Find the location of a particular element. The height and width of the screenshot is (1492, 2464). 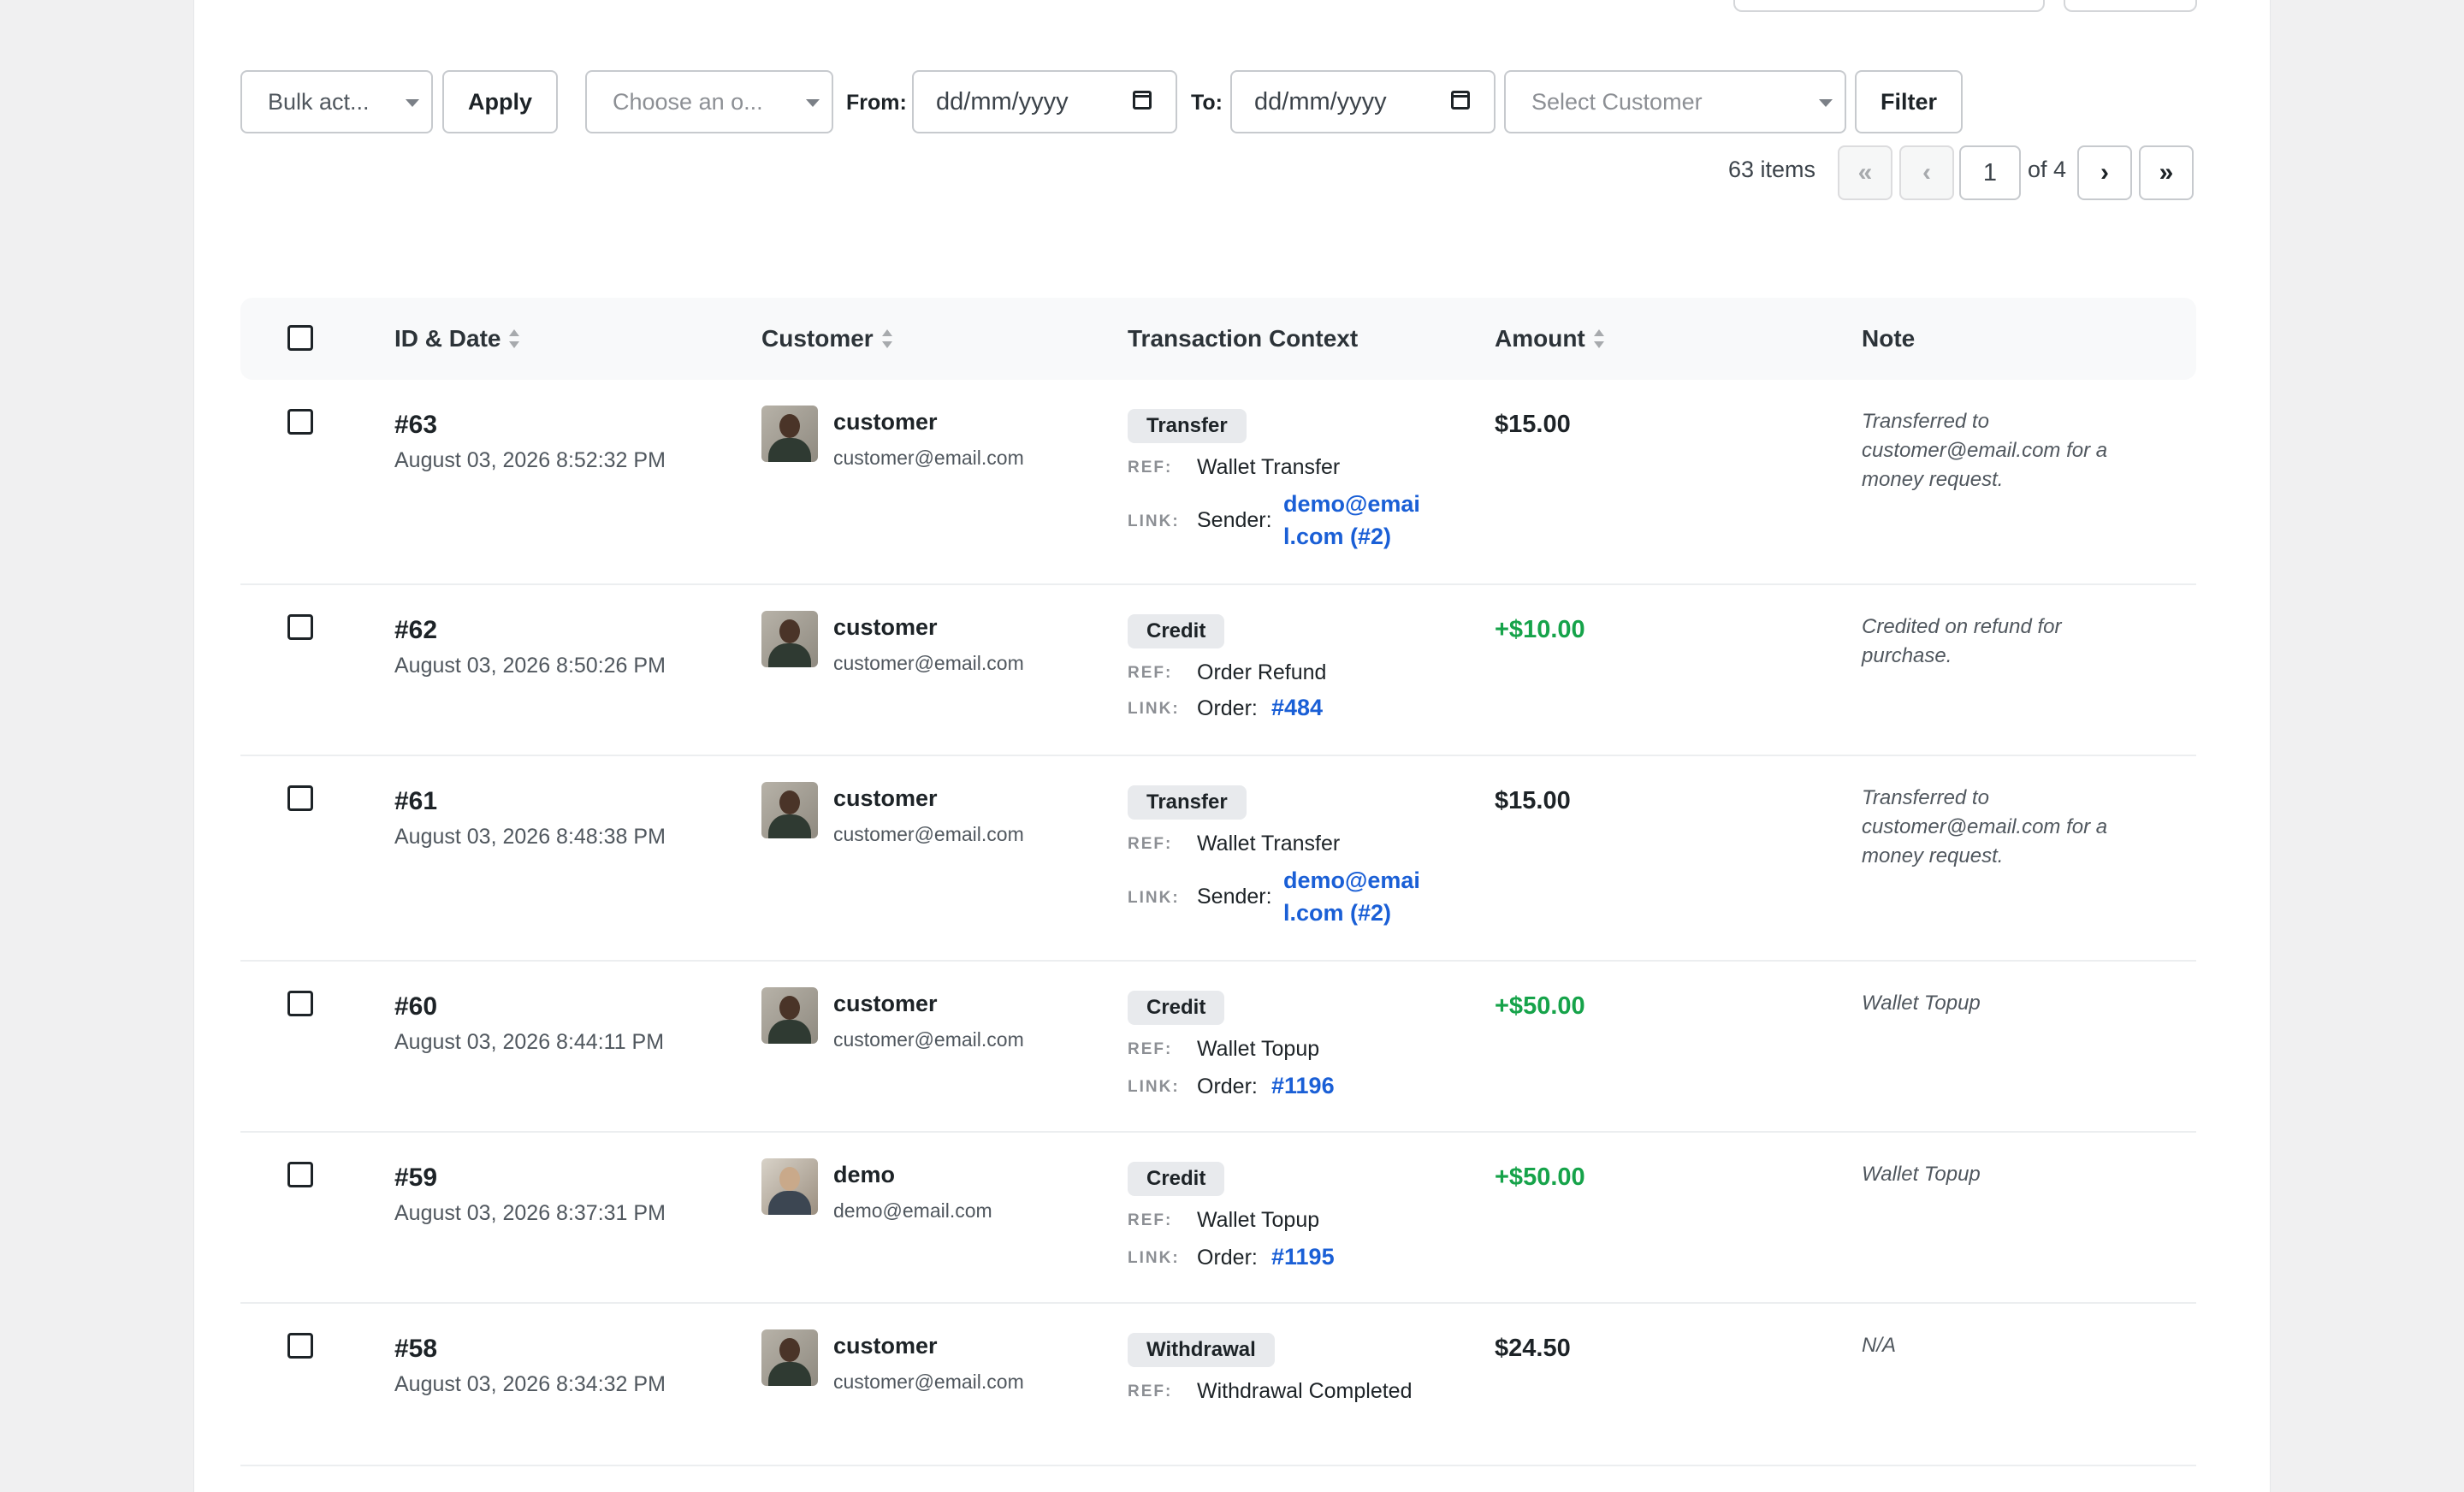

column-customer: Customer is located at coordinates (826, 338).